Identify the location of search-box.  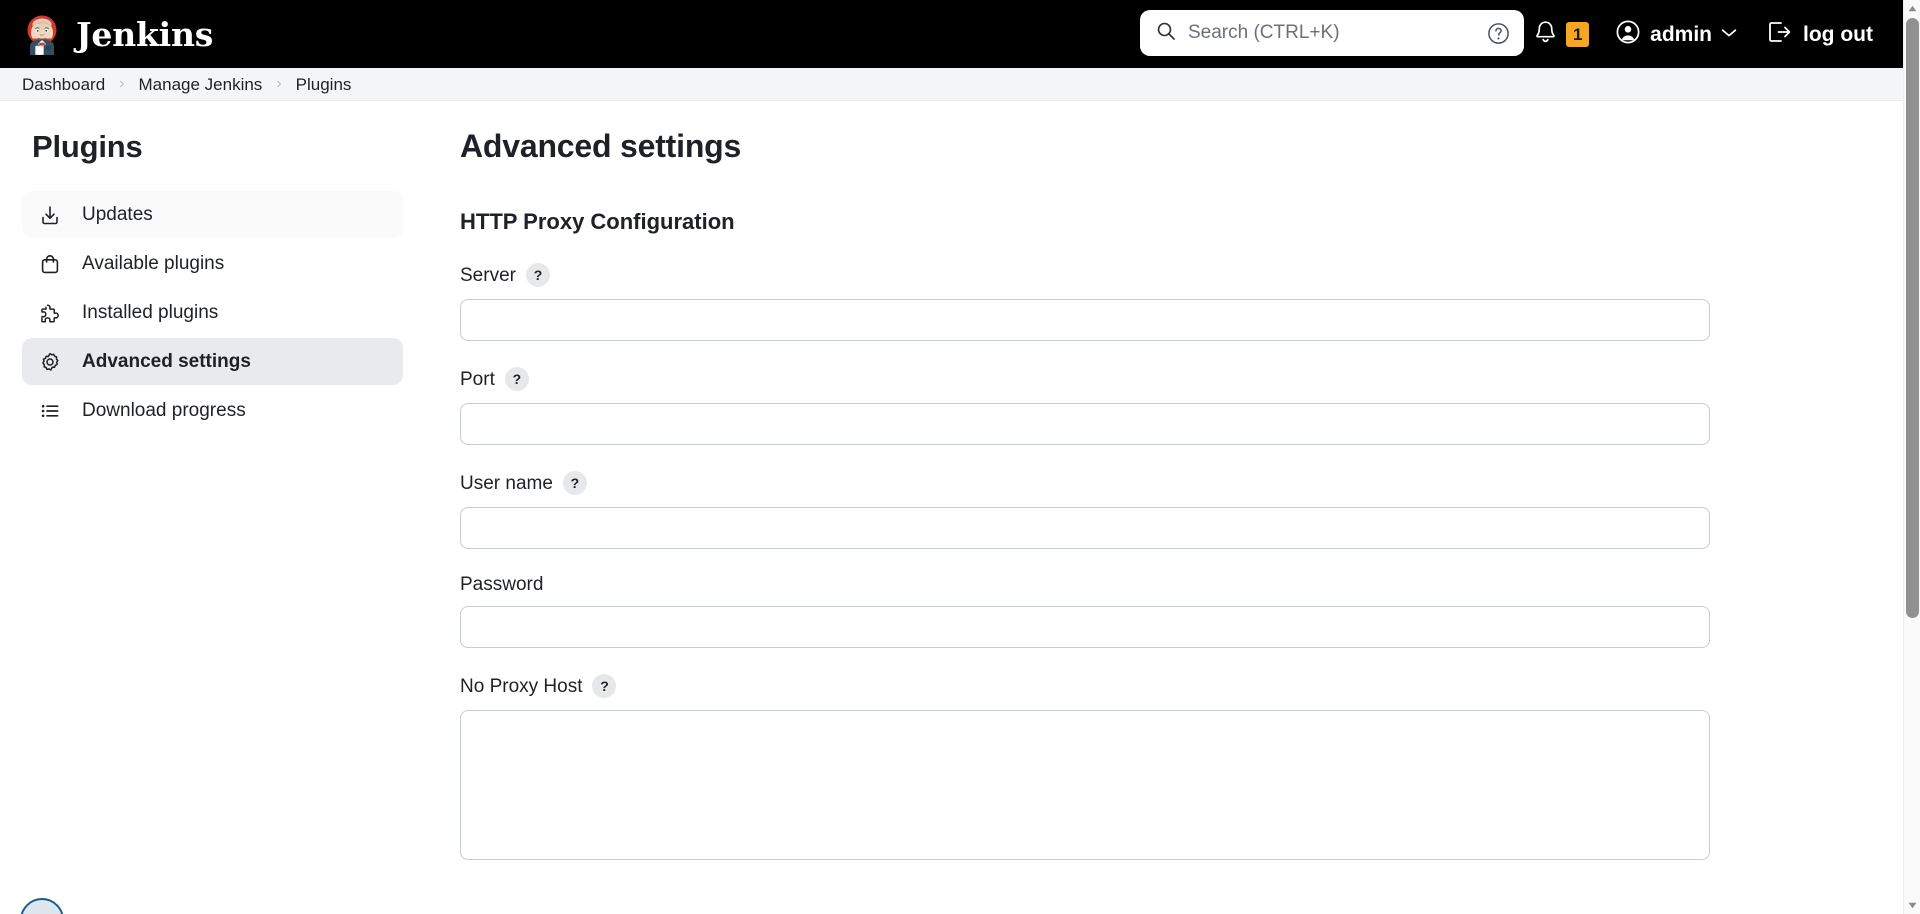
(1332, 33).